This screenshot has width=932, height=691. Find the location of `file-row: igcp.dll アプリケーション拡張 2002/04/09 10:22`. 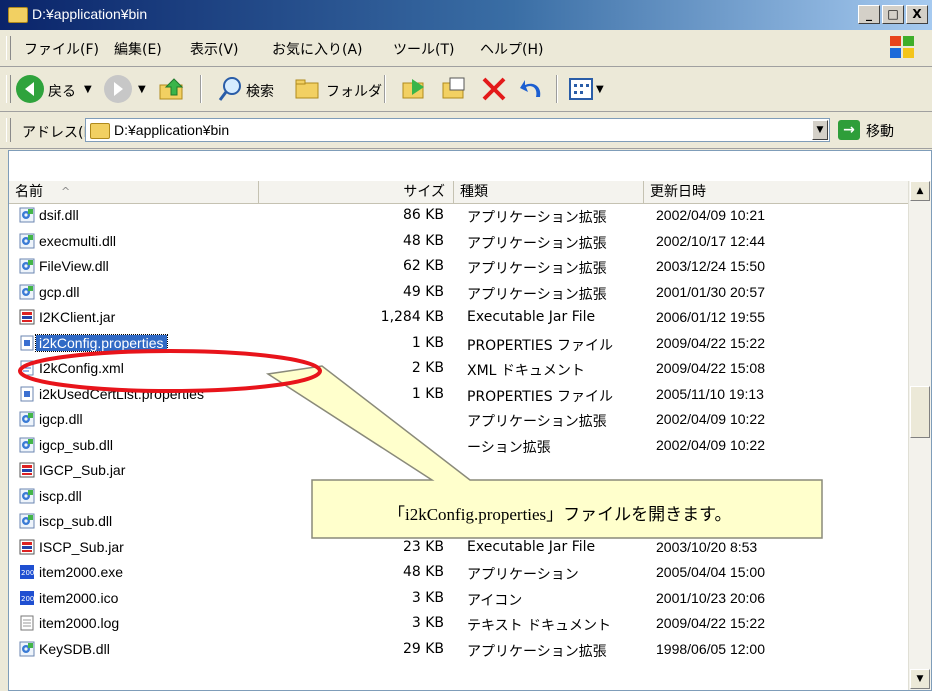

file-row: igcp.dll アプリケーション拡張 2002/04/09 10:22 is located at coordinates (459, 419).